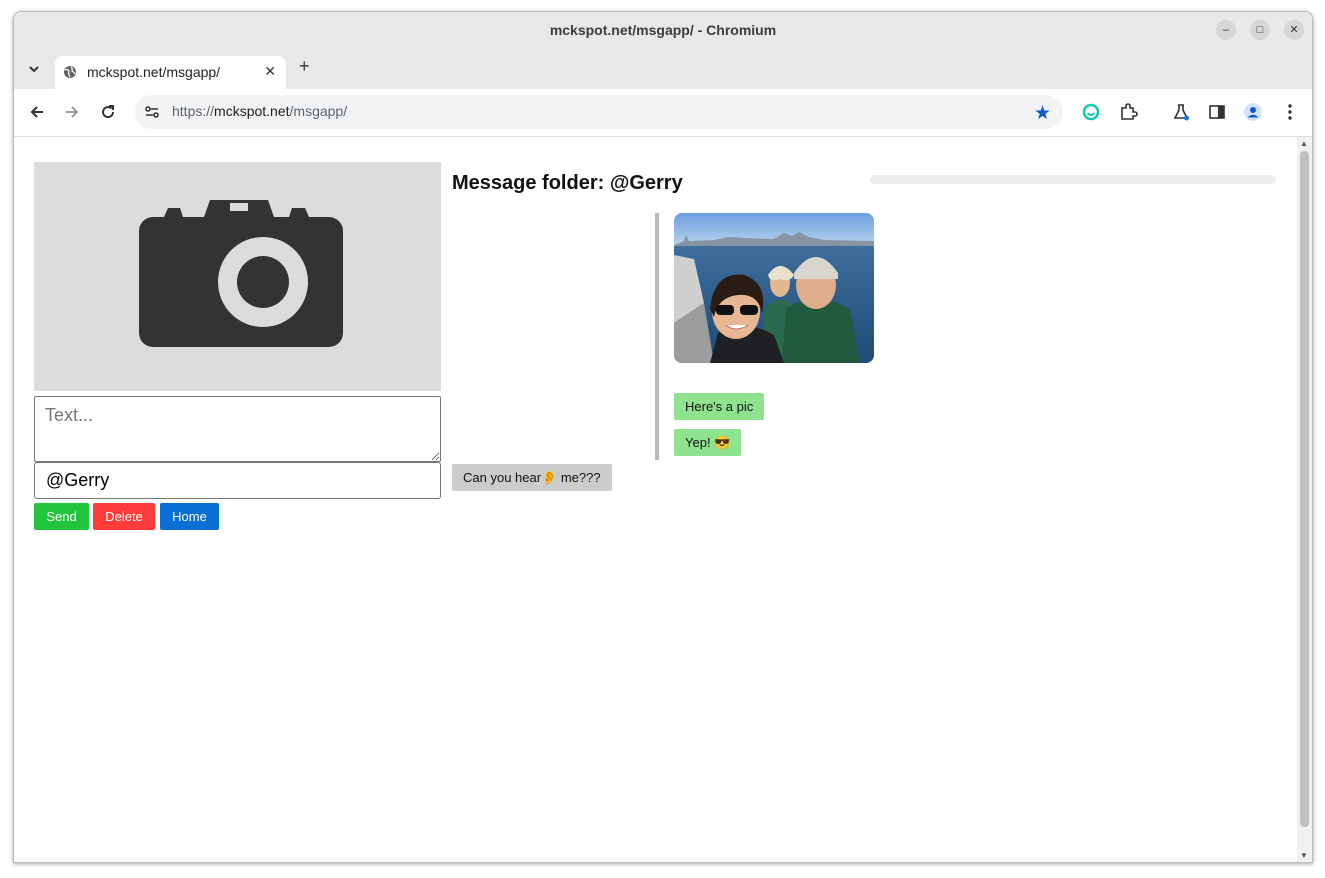  I want to click on tab-search-button, so click(34, 69).